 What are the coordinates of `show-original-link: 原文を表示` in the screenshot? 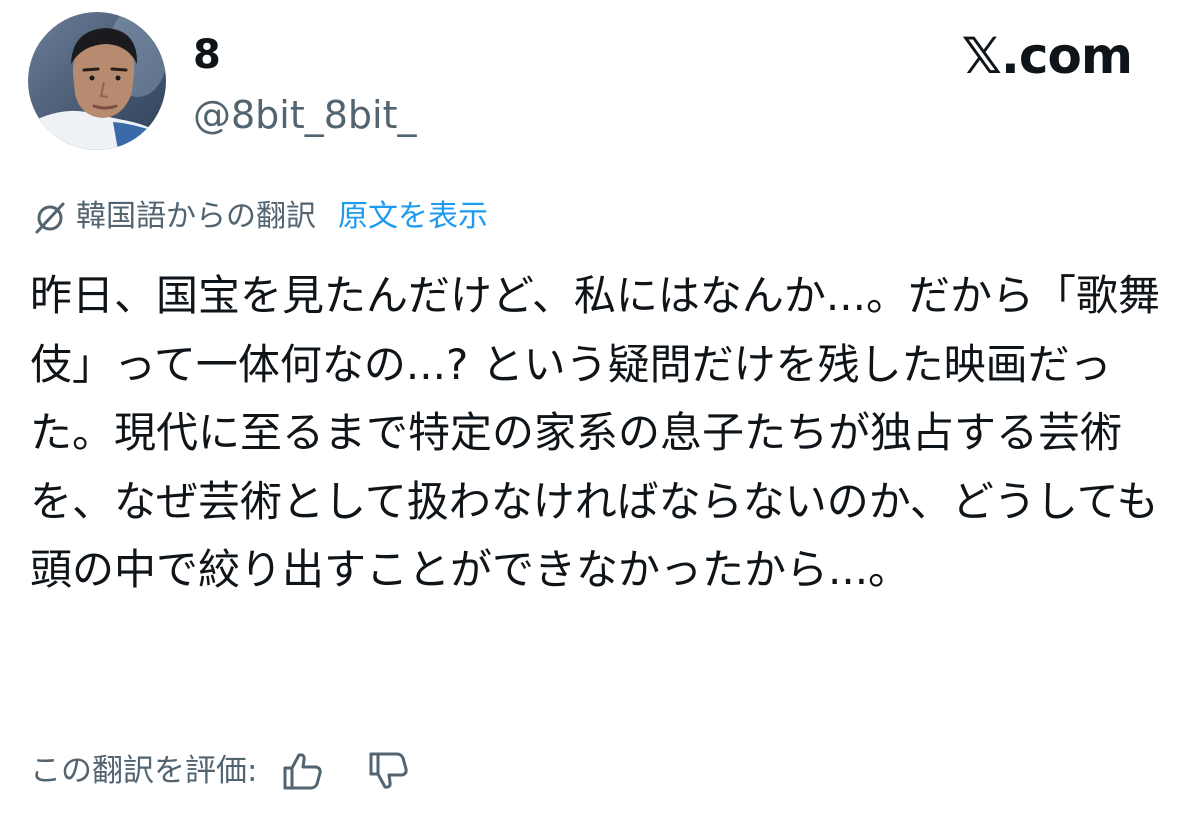 It's located at (413, 217).